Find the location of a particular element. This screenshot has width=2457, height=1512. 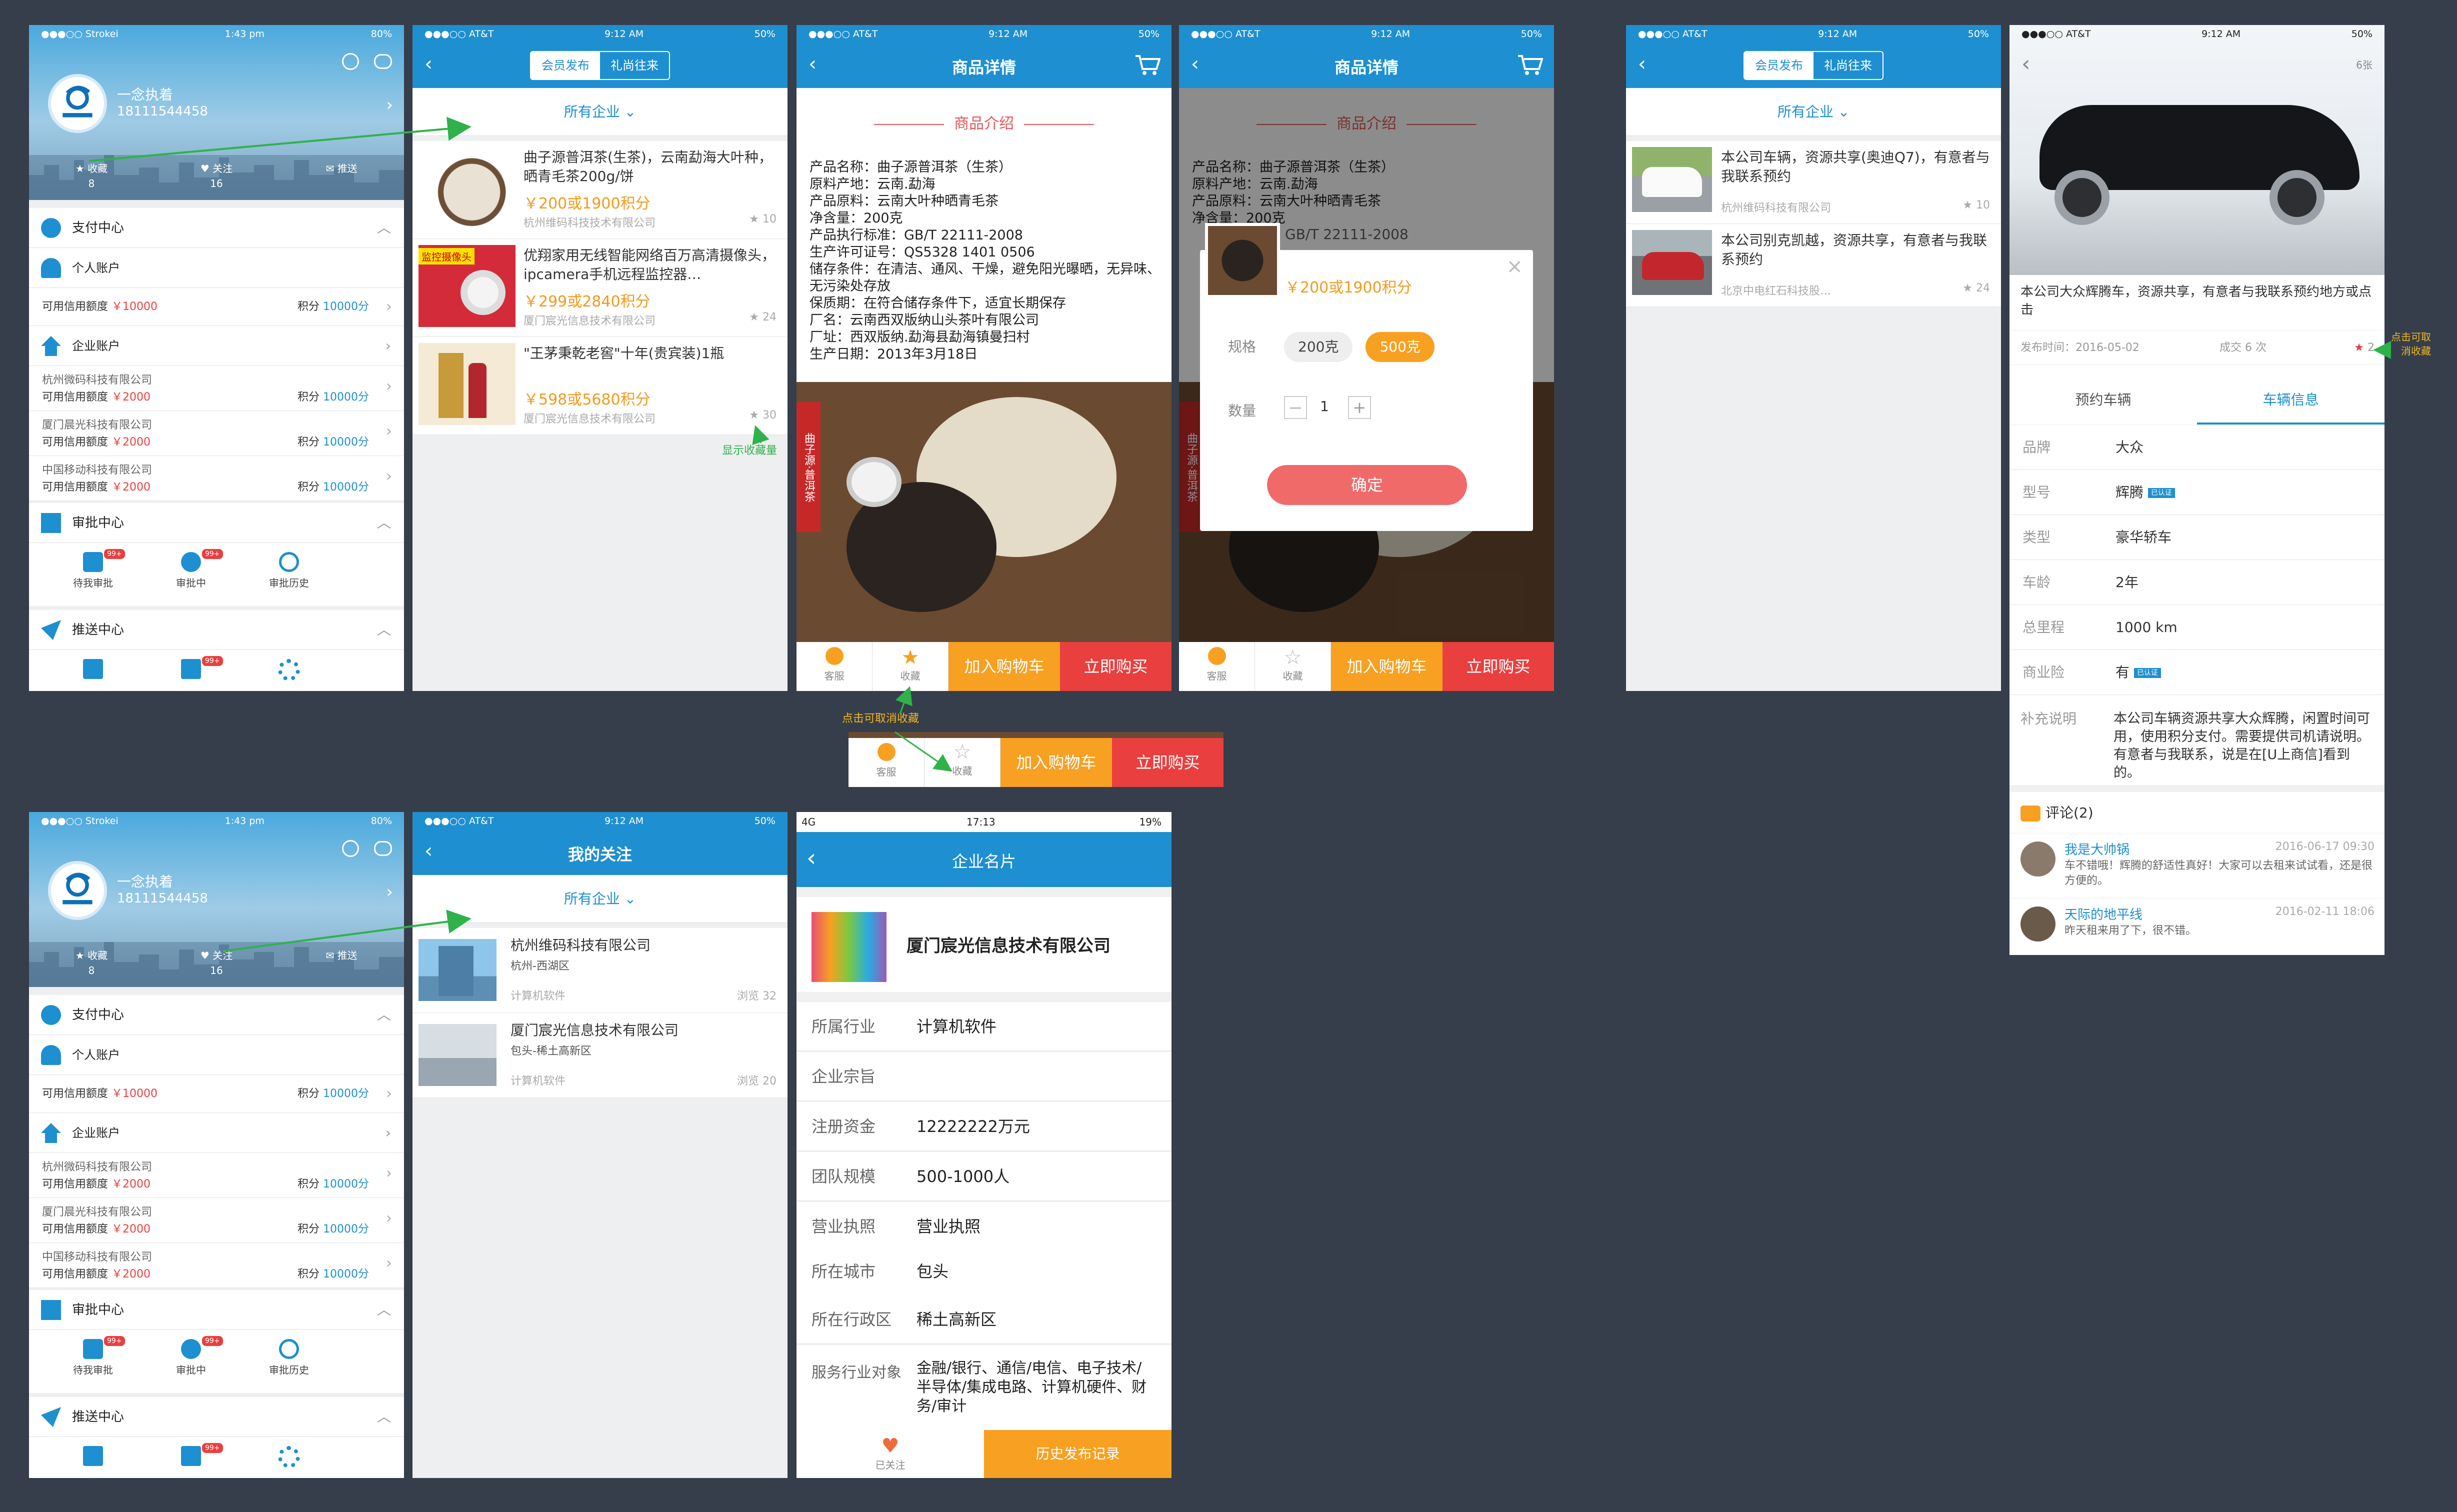

arrow-follow-to-list is located at coordinates (348, 931).